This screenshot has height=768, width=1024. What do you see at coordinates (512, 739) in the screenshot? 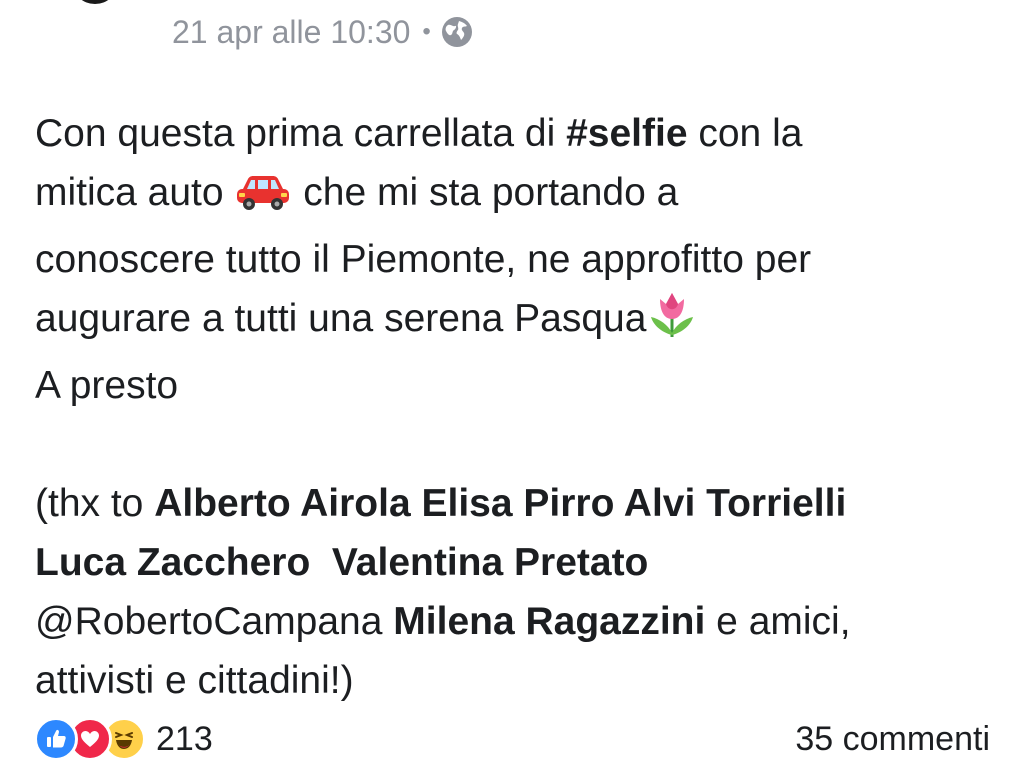
I see `post-footer: 213 35 commenti` at bounding box center [512, 739].